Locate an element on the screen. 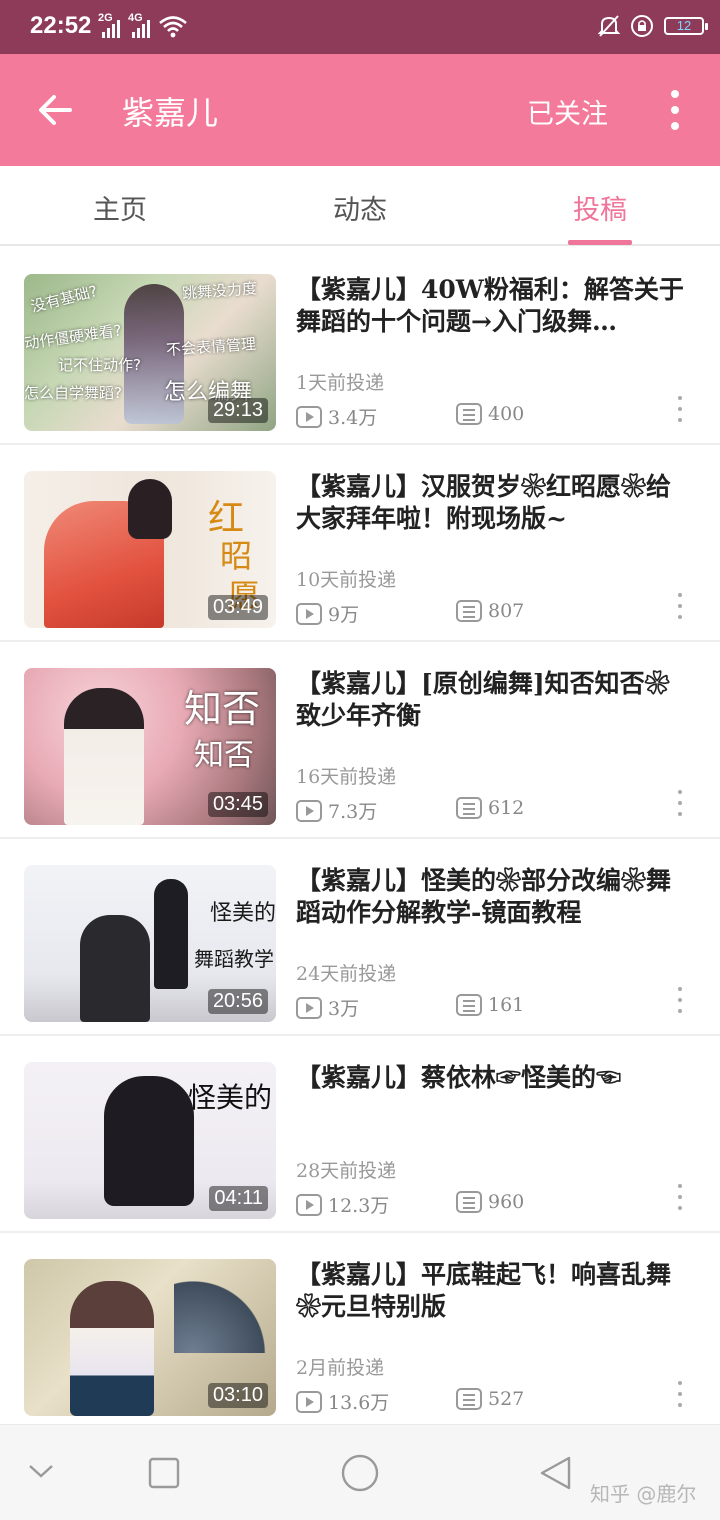 The image size is (720, 1520). comment-count: 807 is located at coordinates (490, 611).